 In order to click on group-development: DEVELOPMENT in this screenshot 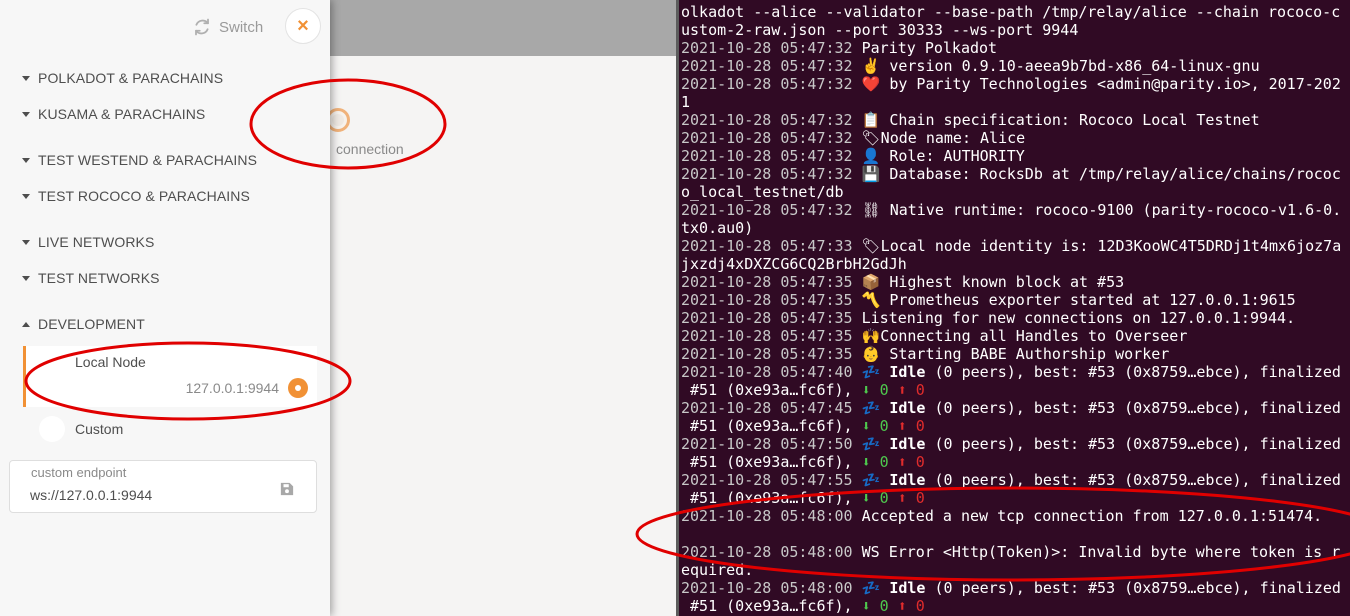, I will do `click(83, 324)`.